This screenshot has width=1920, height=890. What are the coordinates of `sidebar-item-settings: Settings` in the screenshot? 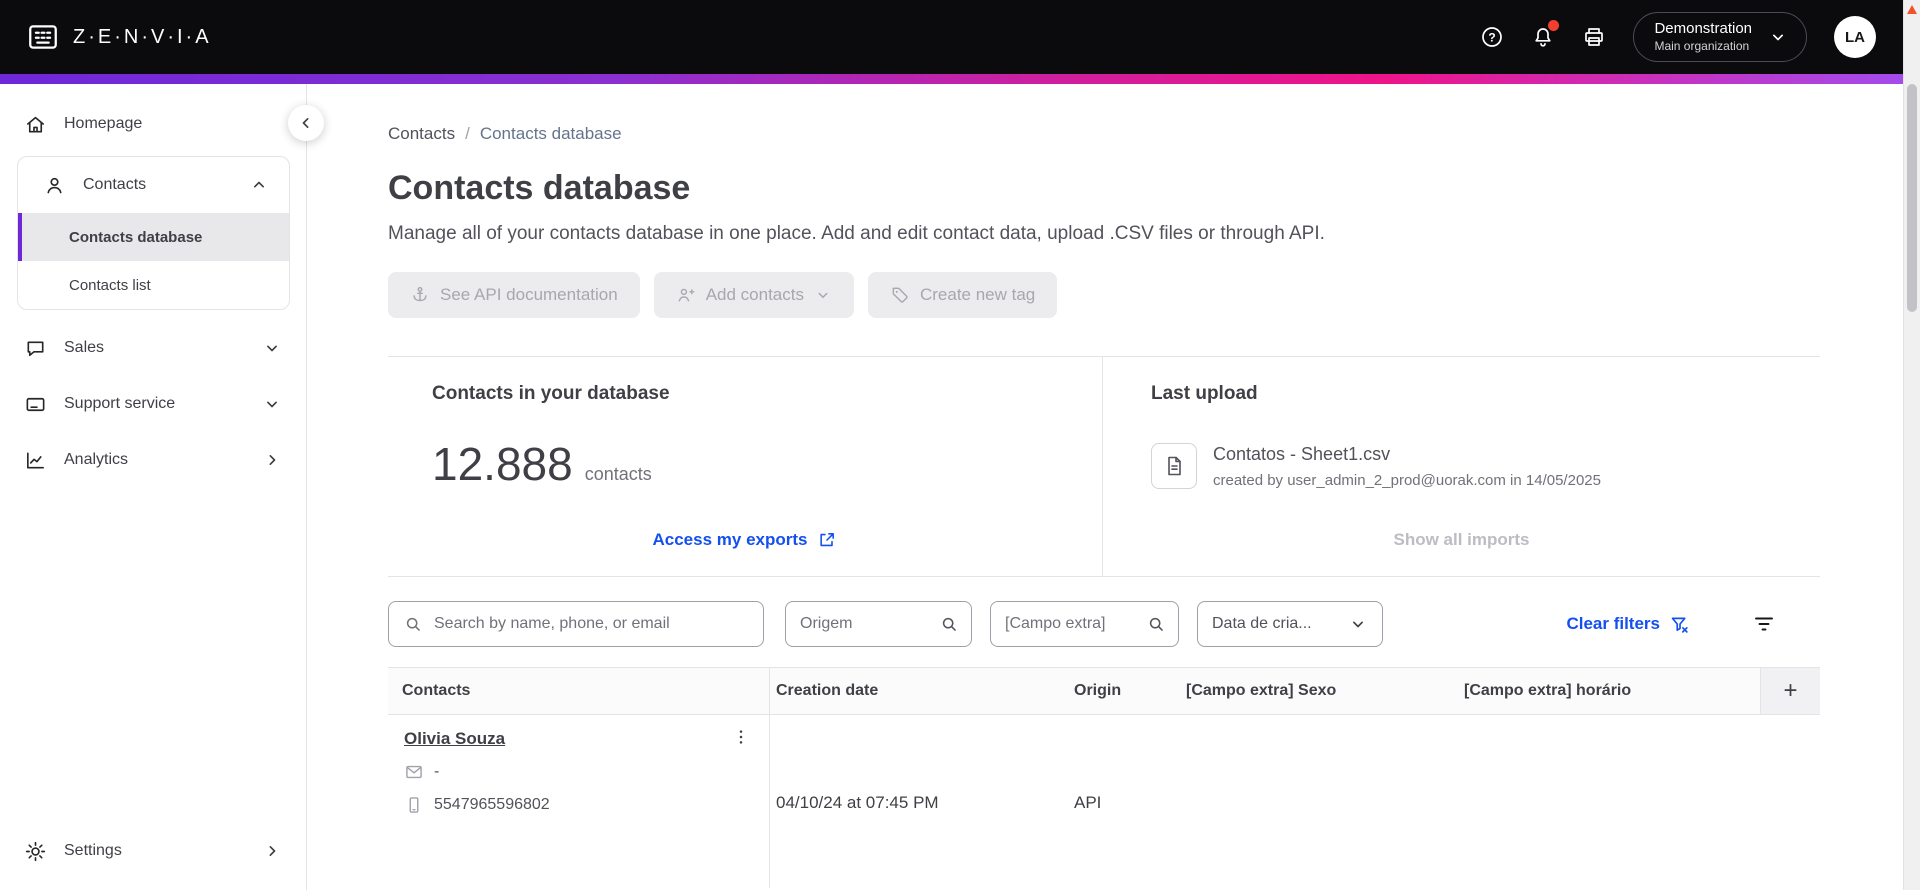 It's located at (153, 851).